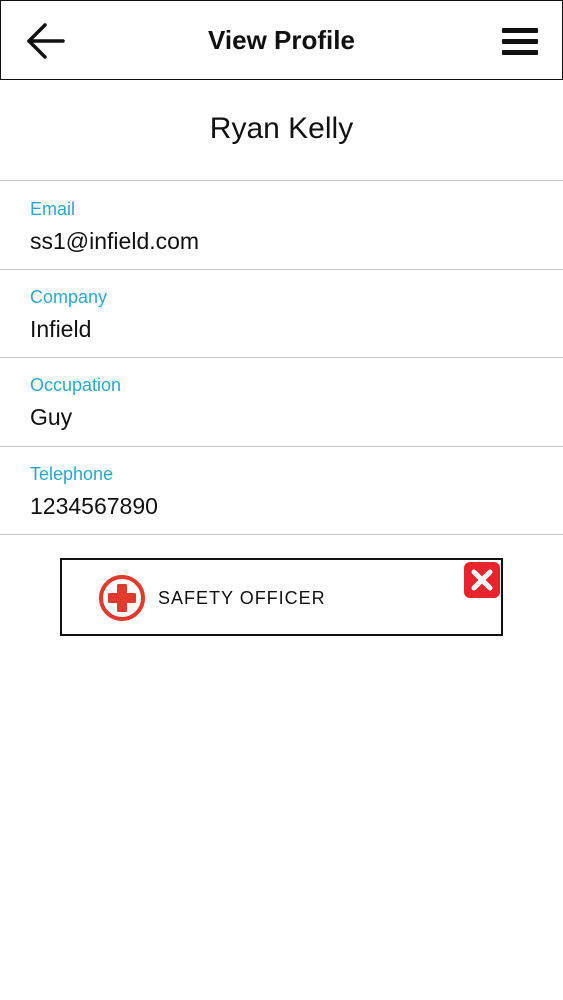 Image resolution: width=563 pixels, height=1000 pixels. What do you see at coordinates (53, 209) in the screenshot?
I see `email-label: Email` at bounding box center [53, 209].